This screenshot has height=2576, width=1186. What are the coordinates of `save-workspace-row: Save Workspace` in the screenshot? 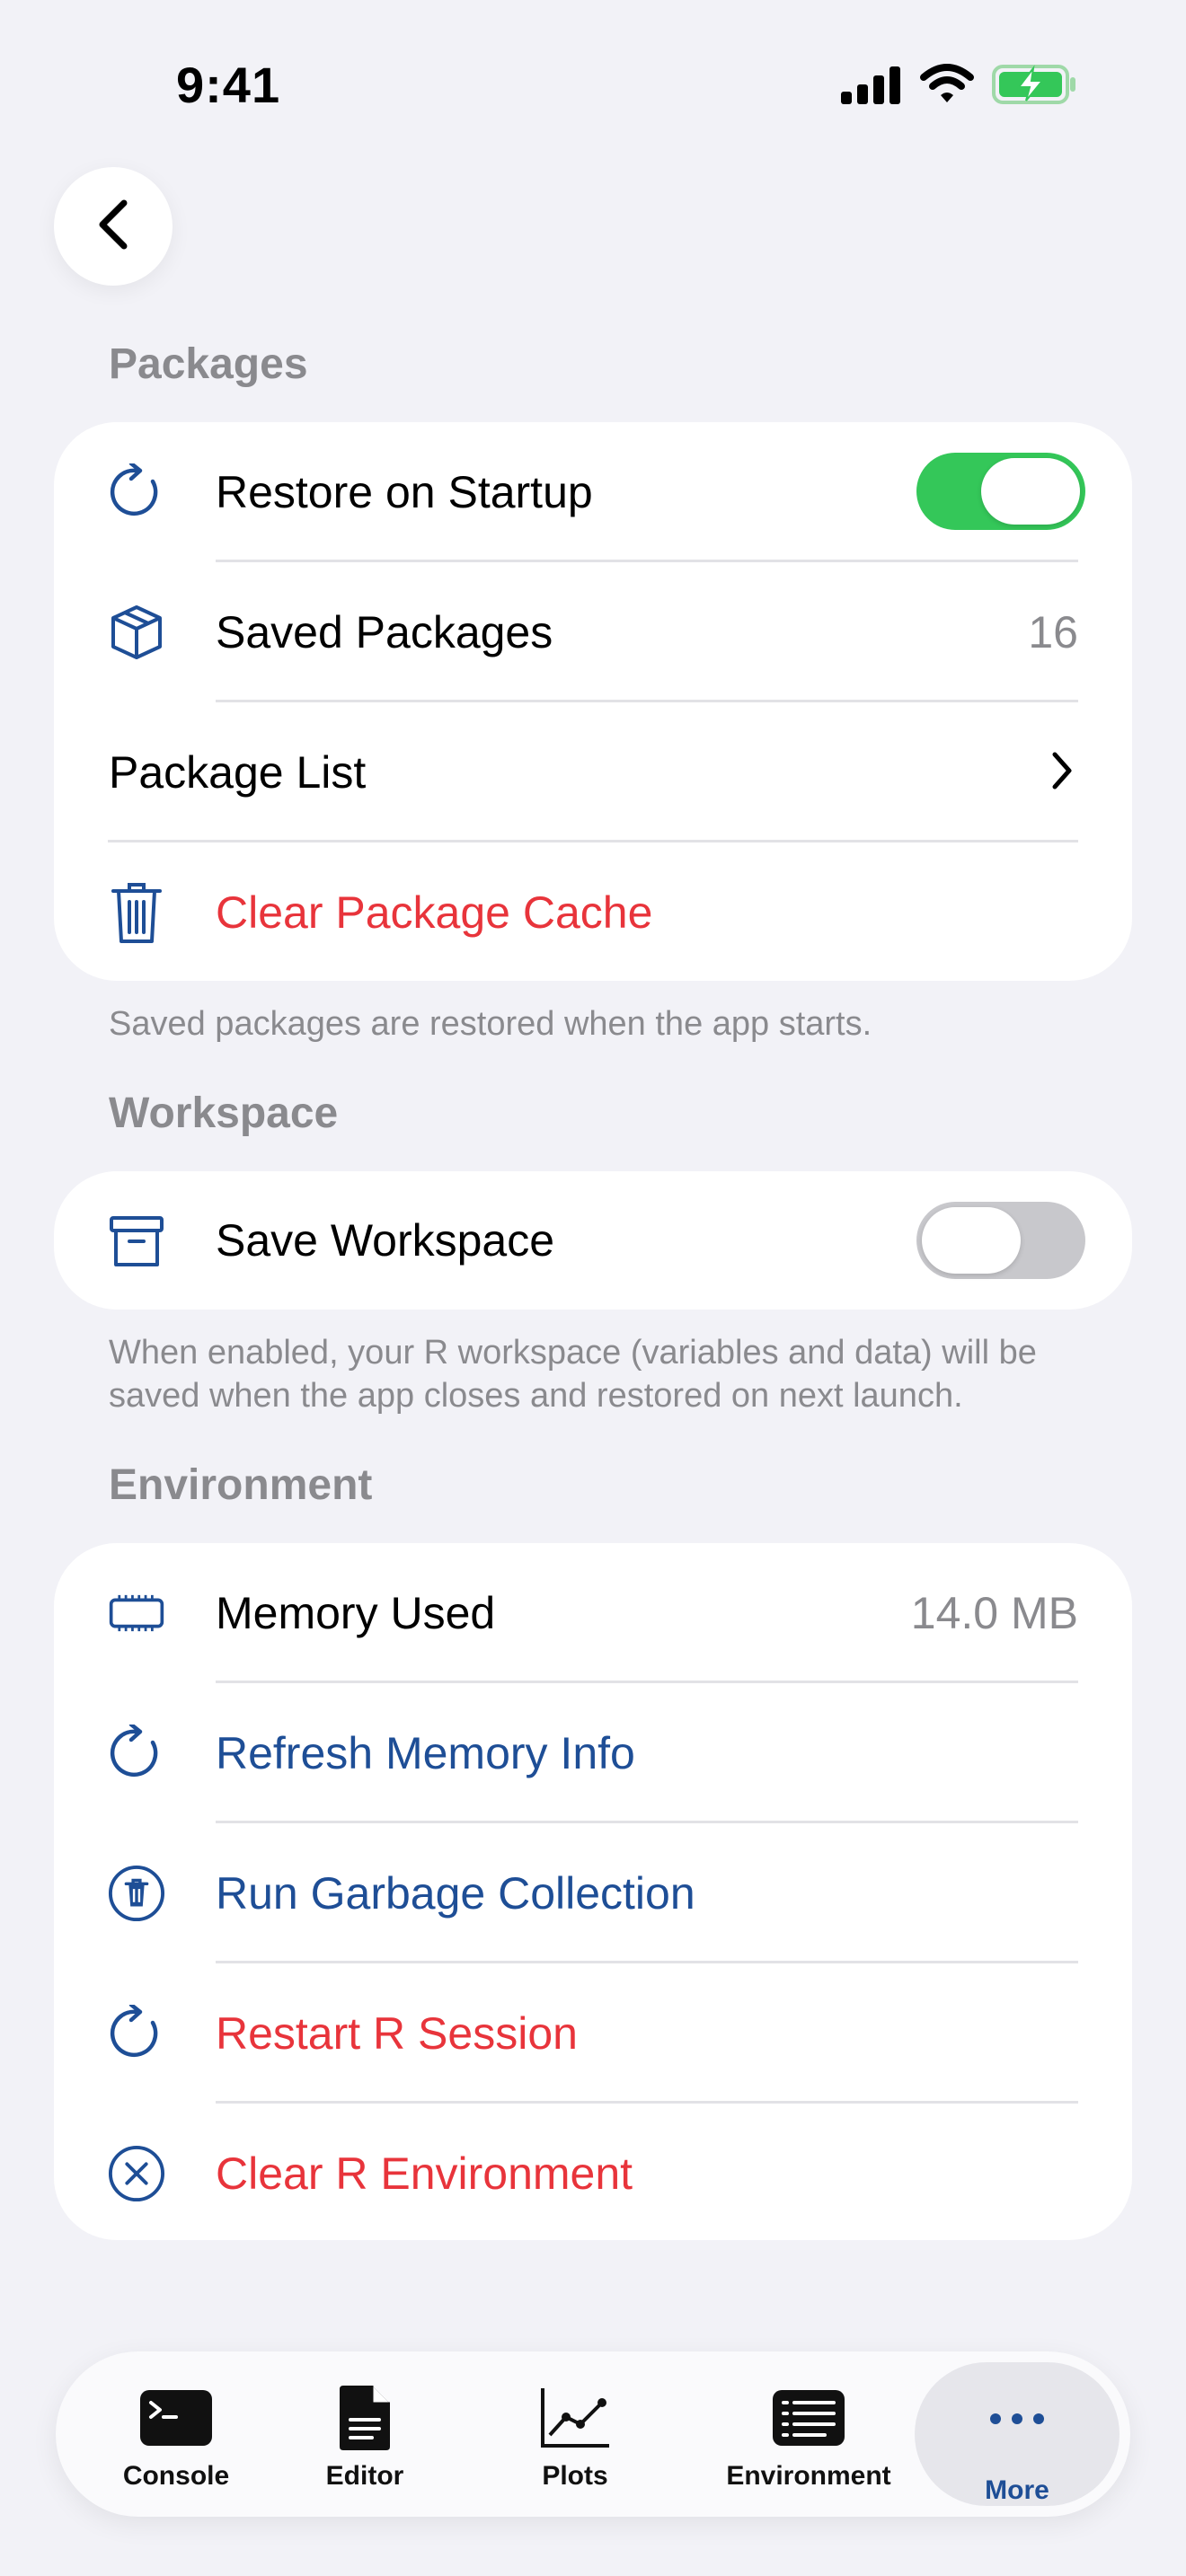 It's located at (593, 1240).